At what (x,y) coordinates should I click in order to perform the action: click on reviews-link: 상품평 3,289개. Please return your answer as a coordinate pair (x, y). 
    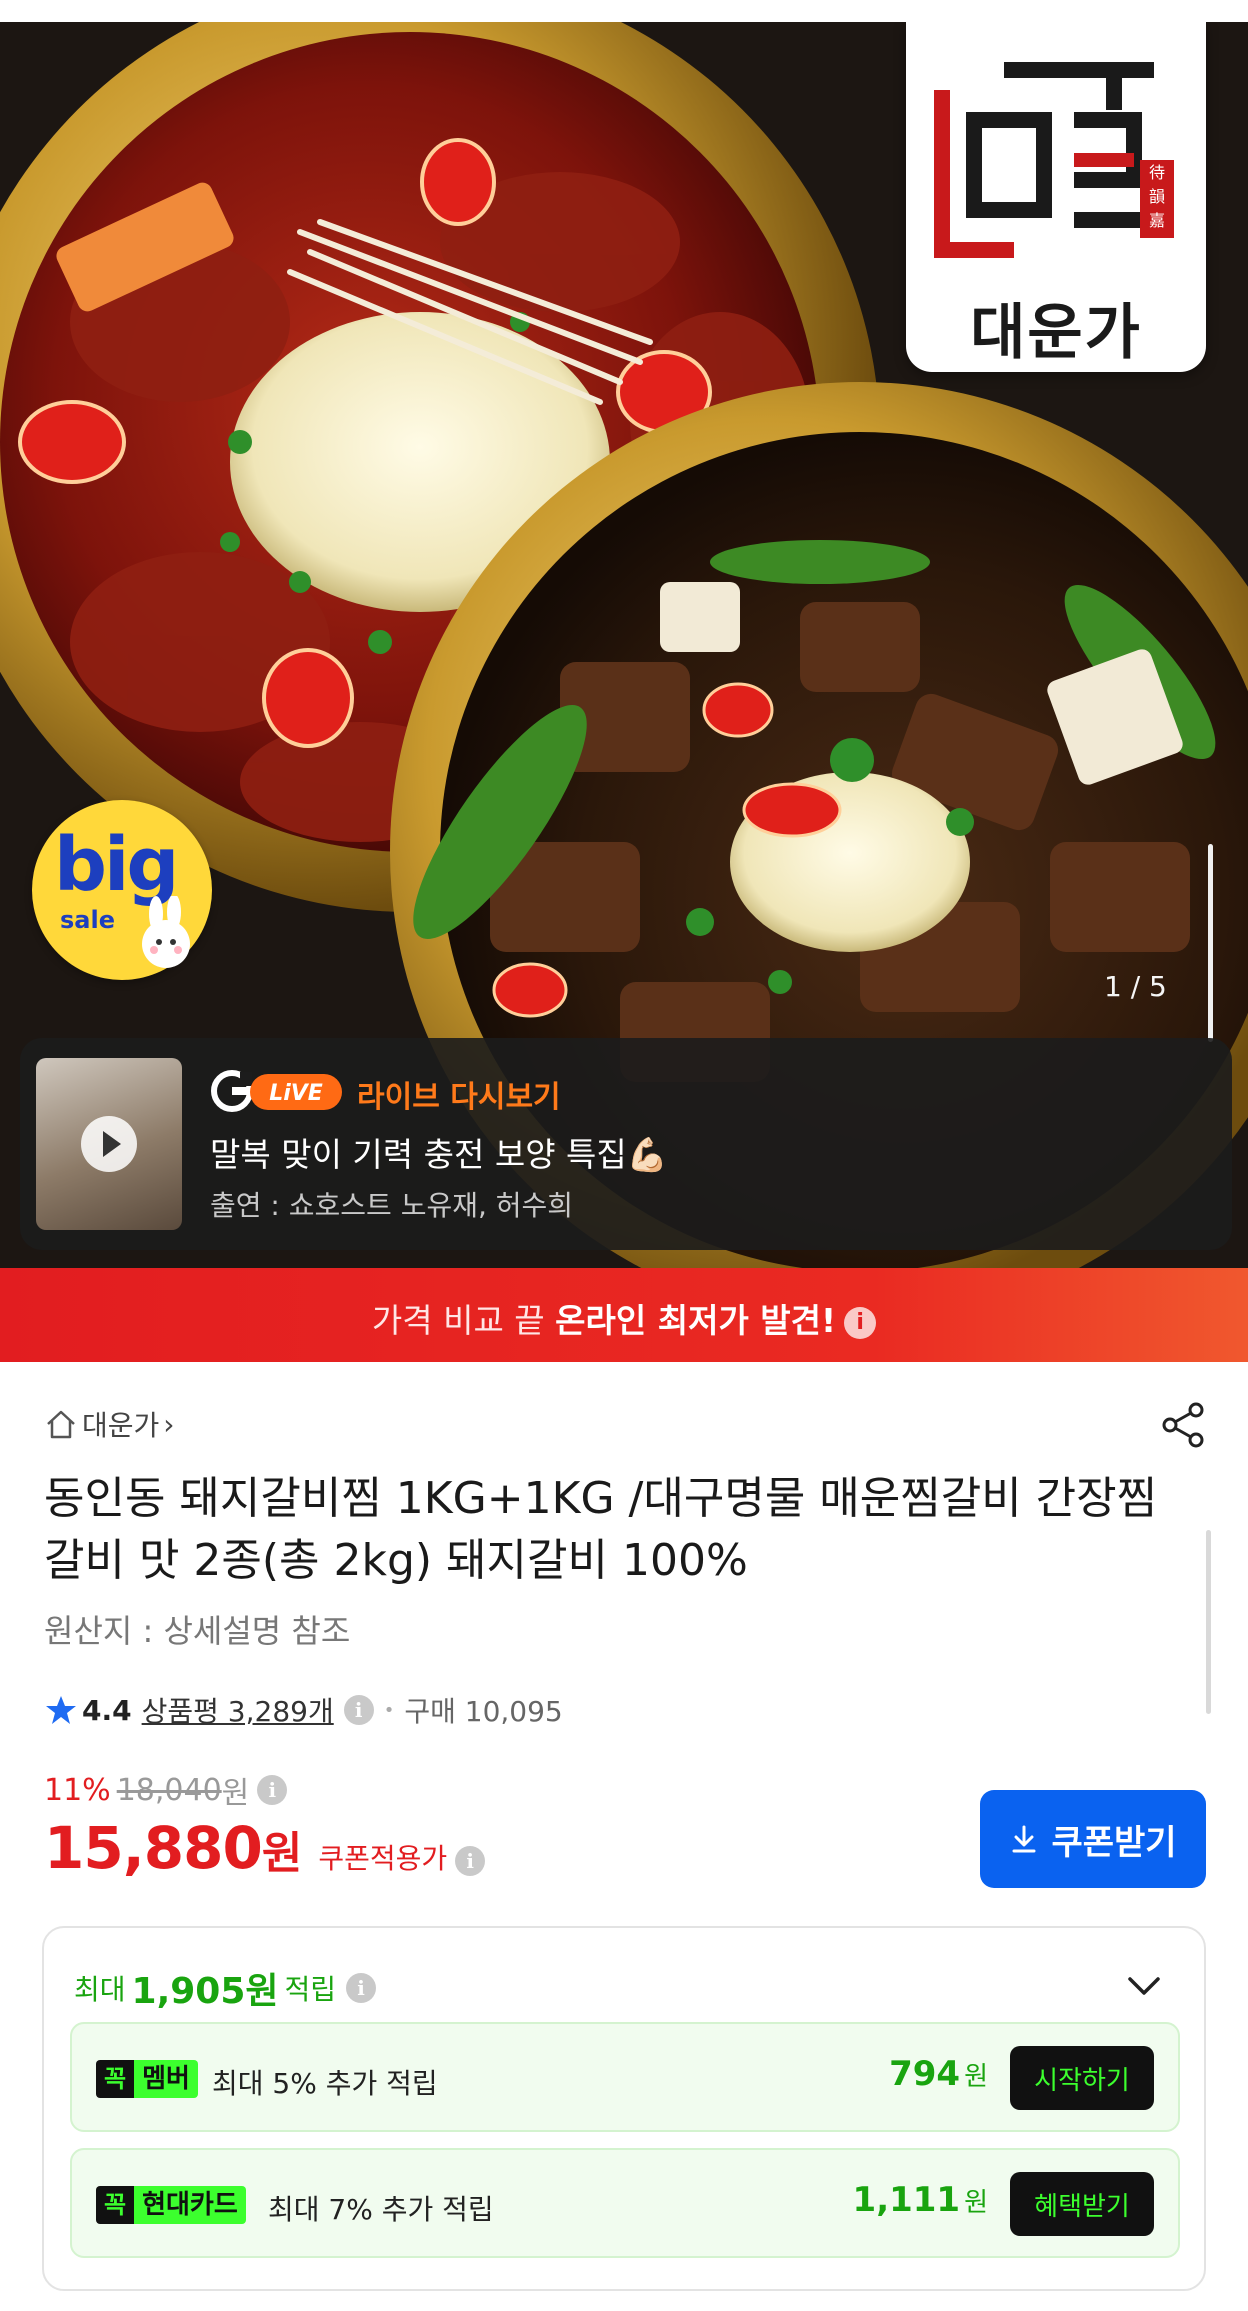
    Looking at the image, I should click on (238, 1710).